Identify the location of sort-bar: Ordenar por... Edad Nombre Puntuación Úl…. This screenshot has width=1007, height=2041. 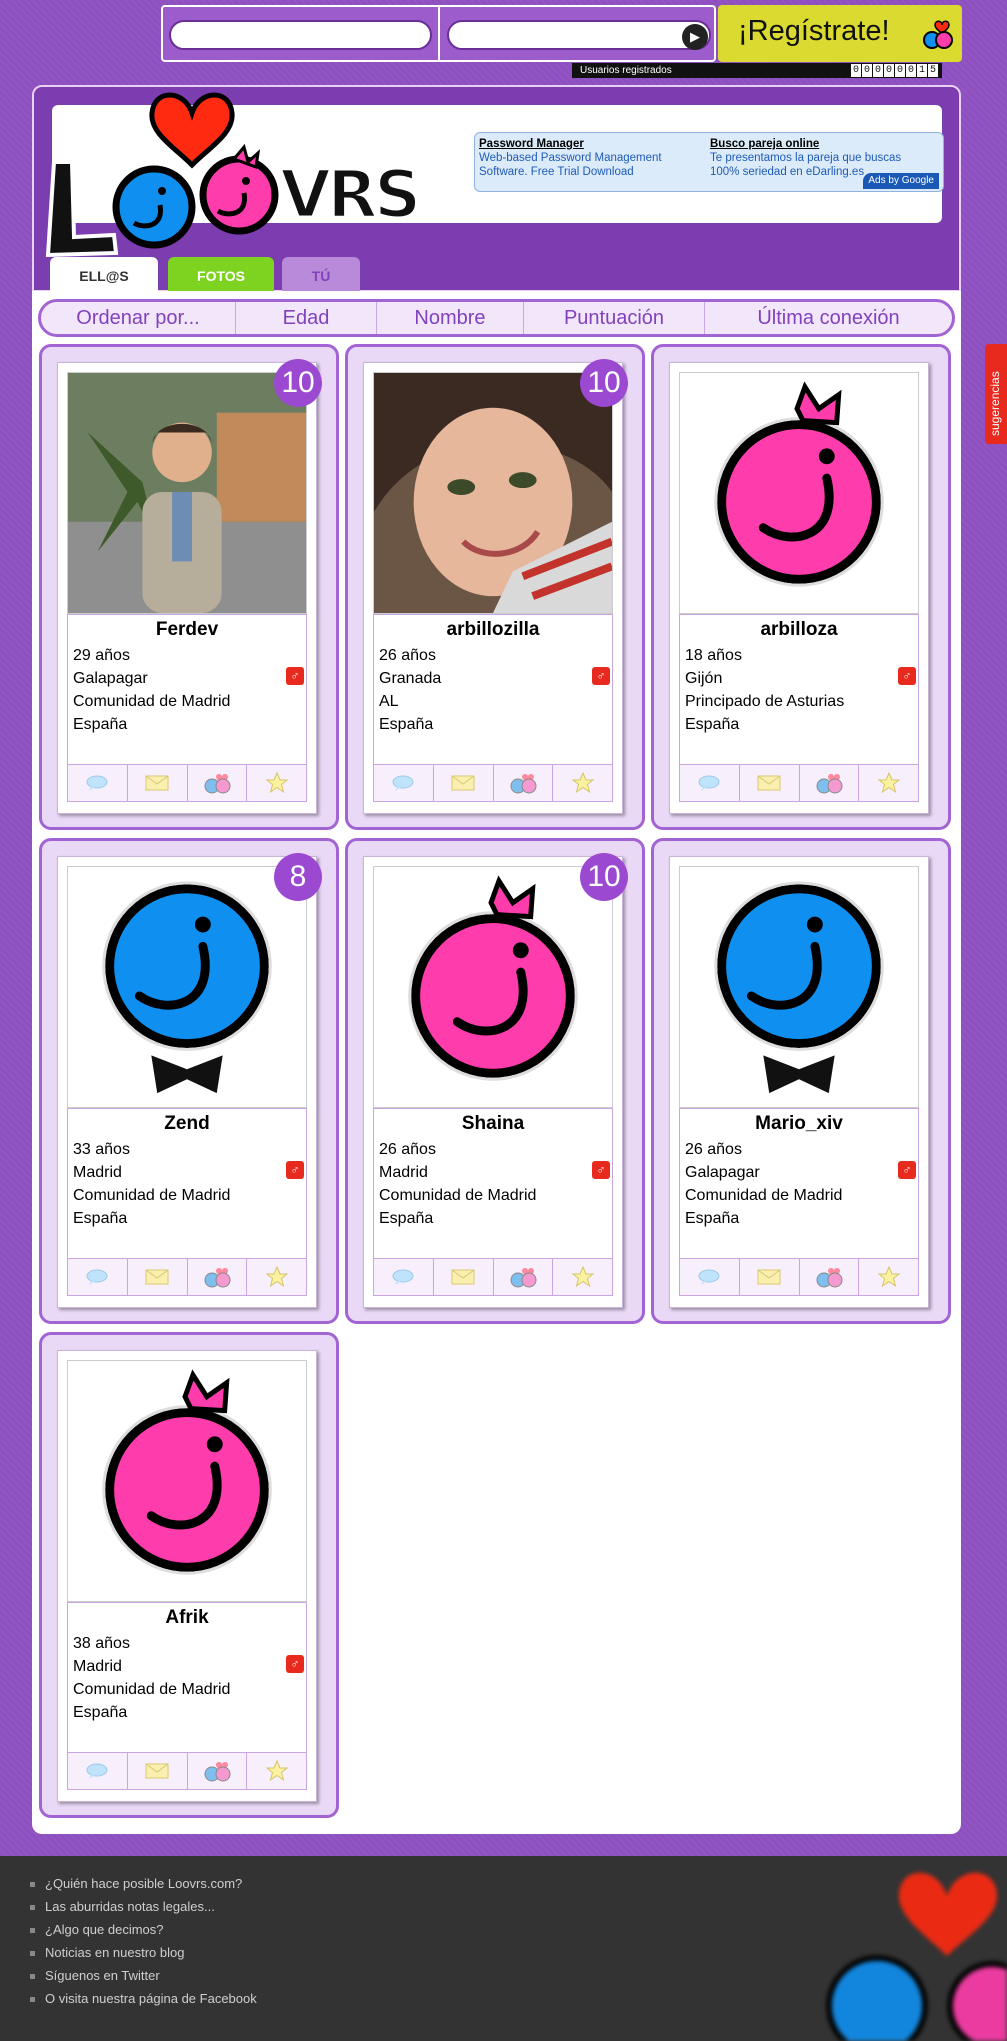
(496, 318).